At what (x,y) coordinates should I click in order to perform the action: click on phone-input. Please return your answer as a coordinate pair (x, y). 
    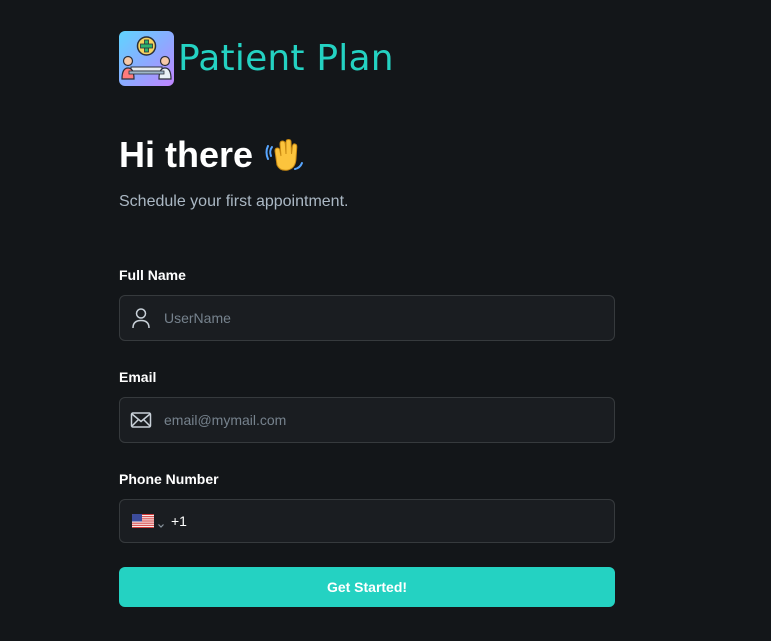
    Looking at the image, I should click on (400, 521).